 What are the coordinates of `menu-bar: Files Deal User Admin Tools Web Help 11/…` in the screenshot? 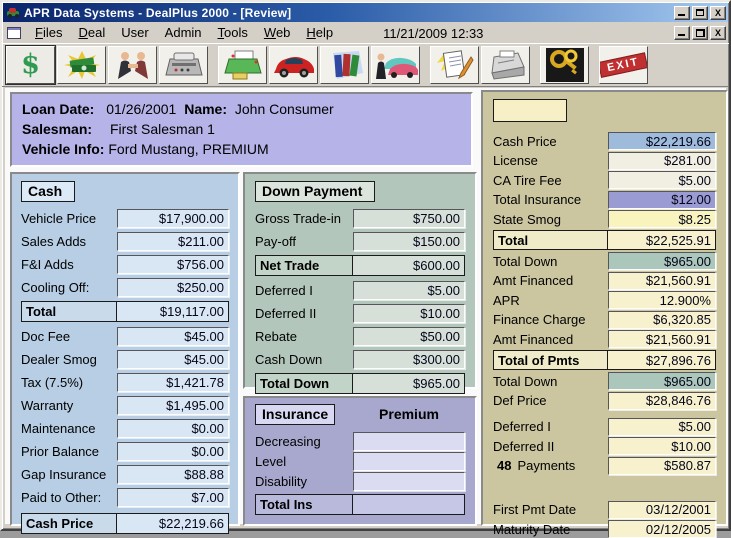 It's located at (365, 33).